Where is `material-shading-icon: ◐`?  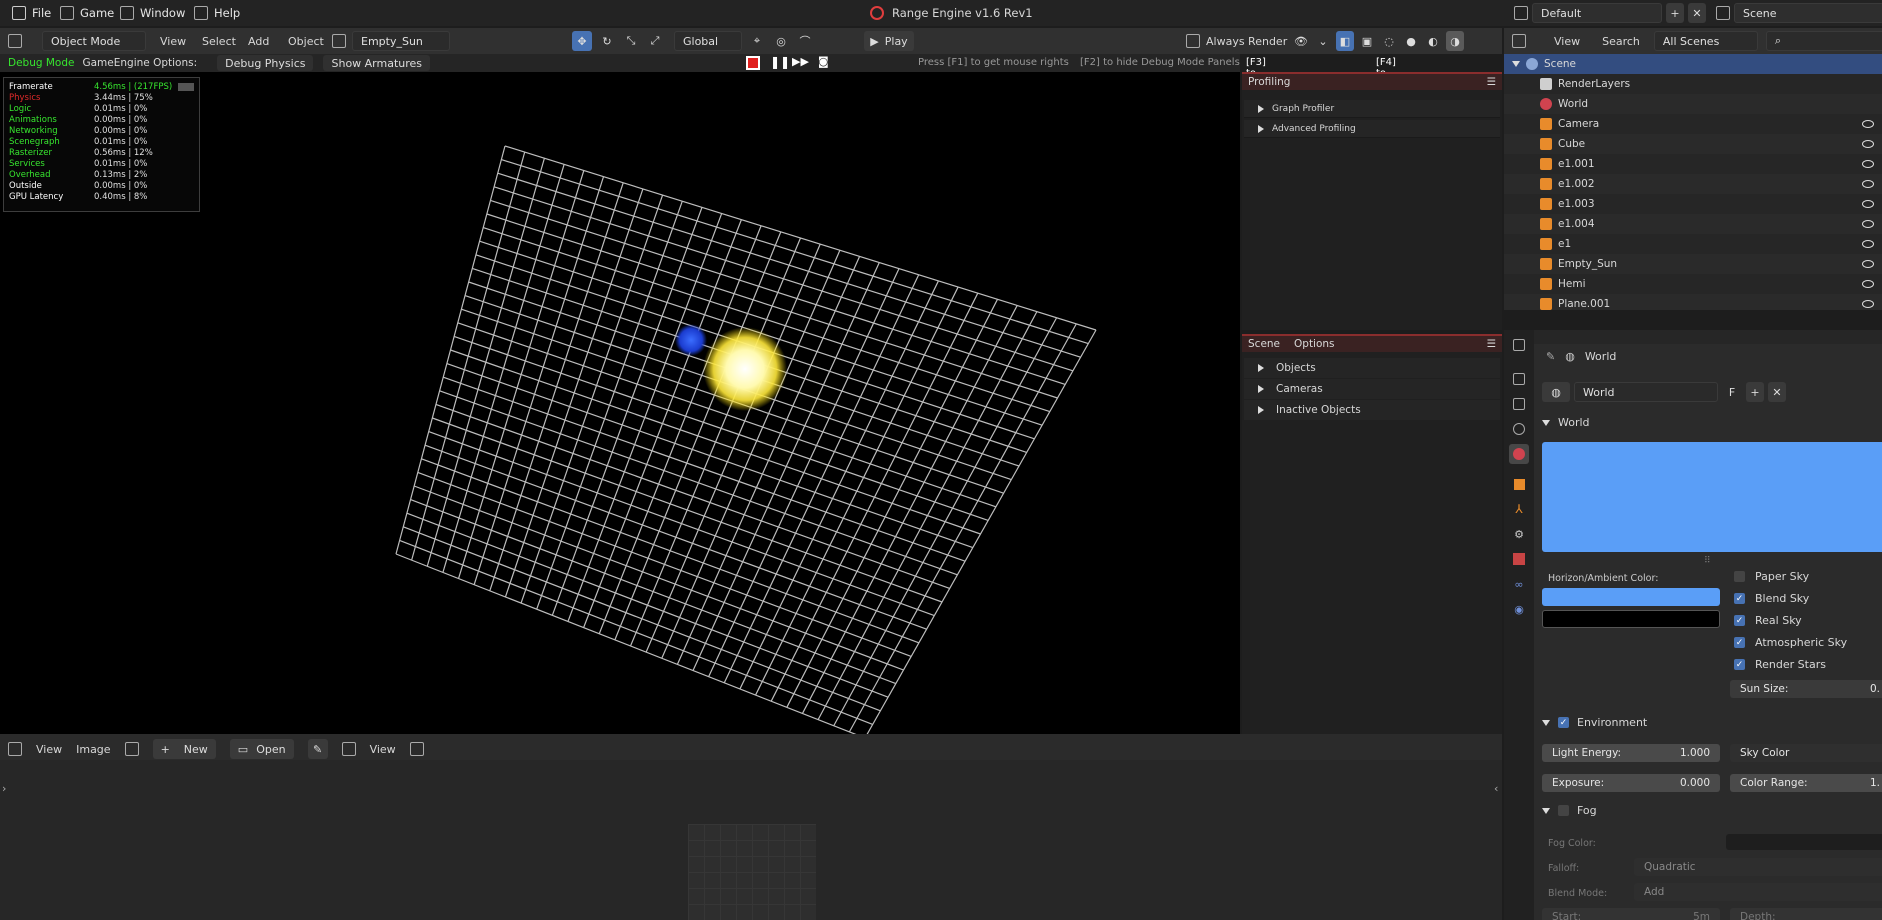
material-shading-icon: ◐ is located at coordinates (1433, 41).